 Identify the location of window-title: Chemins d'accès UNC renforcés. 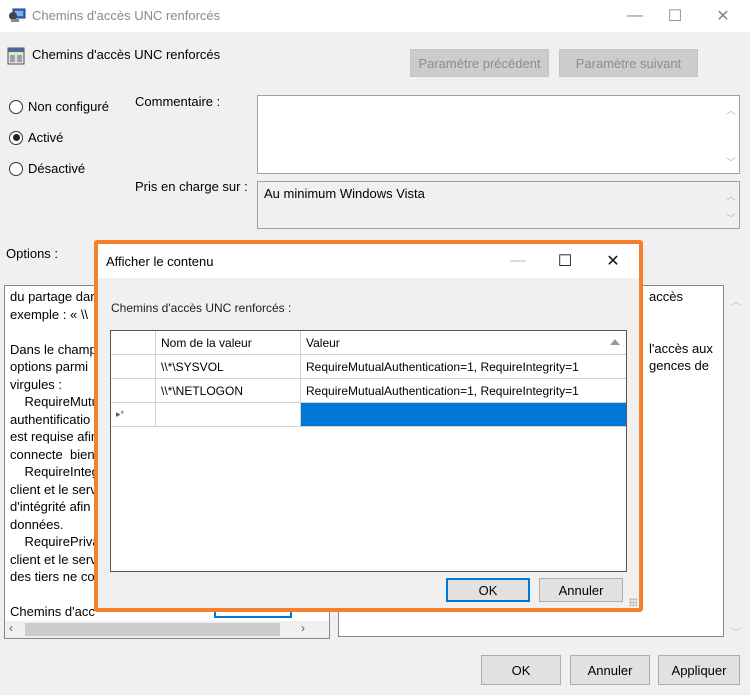
(126, 15).